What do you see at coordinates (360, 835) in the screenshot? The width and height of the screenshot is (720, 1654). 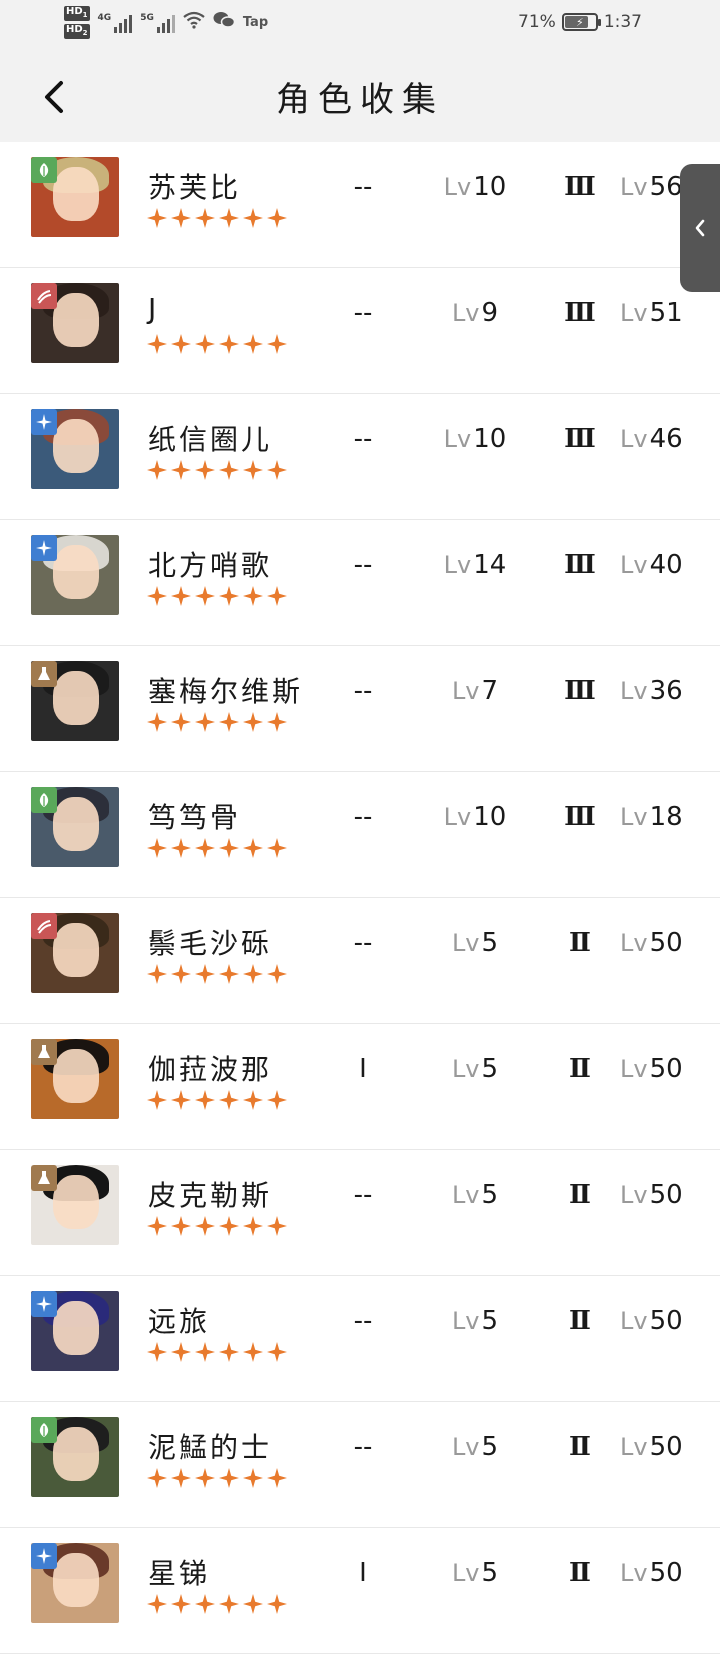 I see `character-row: 笃笃骨 -- Lv10 Ⅲ Lv18` at bounding box center [360, 835].